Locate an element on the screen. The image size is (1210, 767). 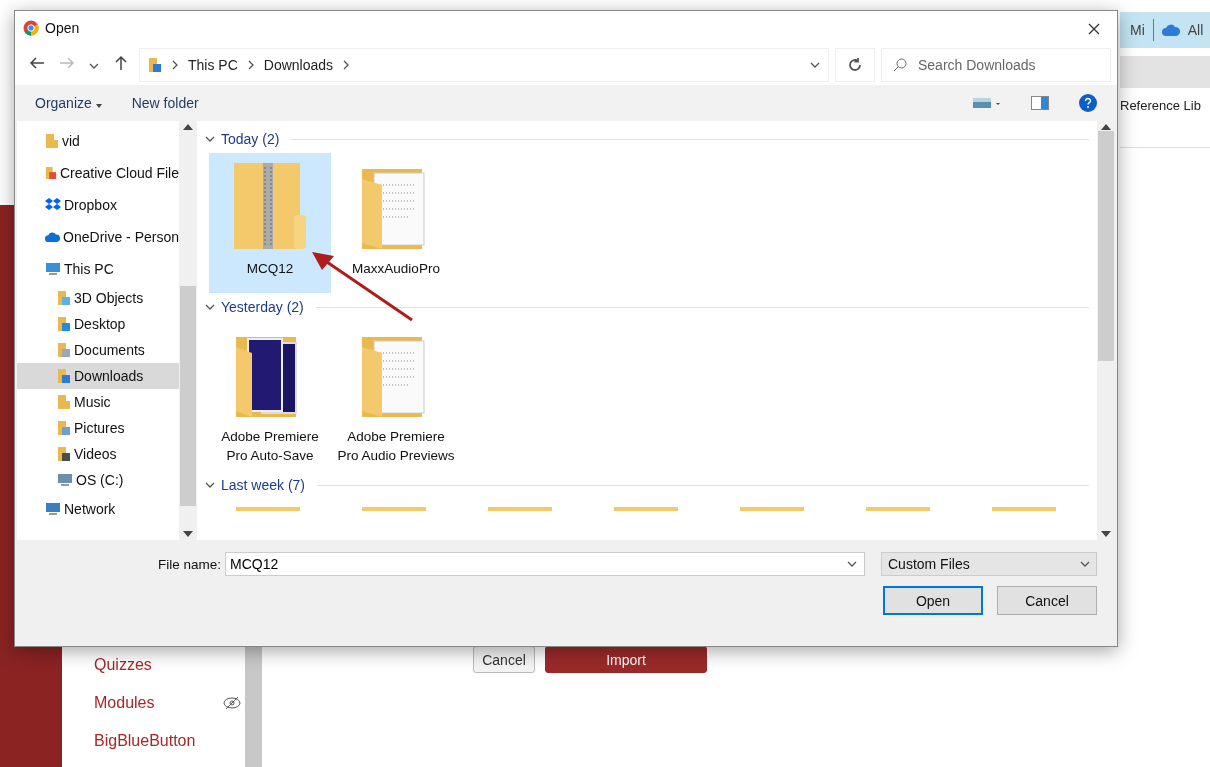
box-icon is located at coordinates (53, 205).